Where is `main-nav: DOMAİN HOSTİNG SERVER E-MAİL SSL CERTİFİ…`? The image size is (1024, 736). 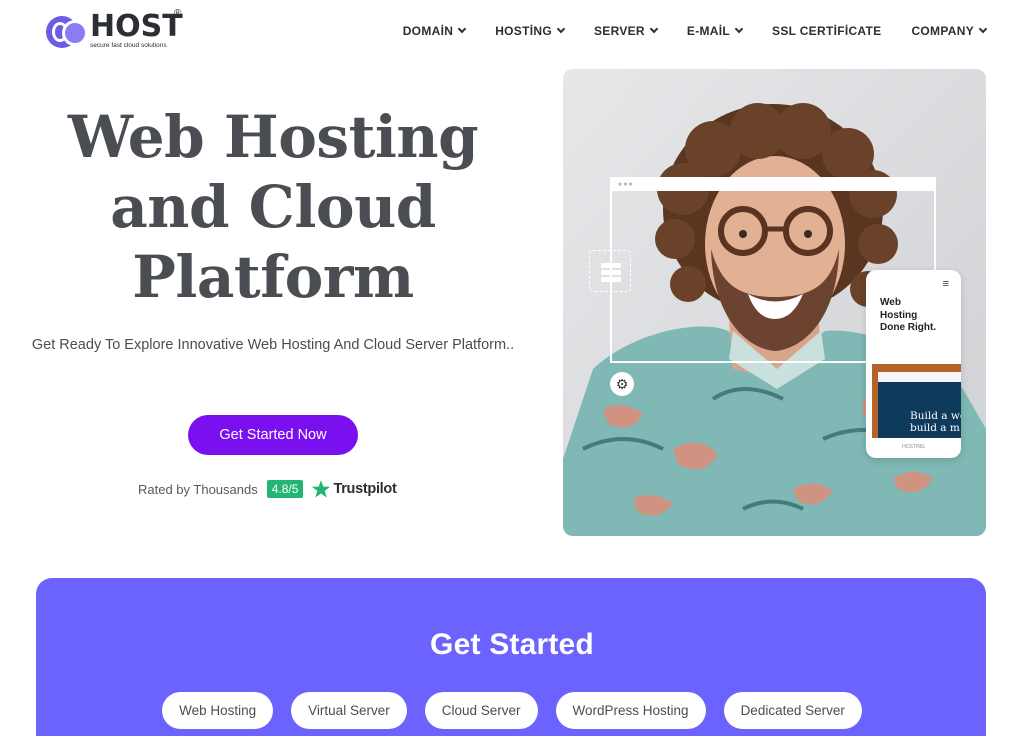 main-nav: DOMAİN HOSTİNG SERVER E-MAİL SSL CERTİFİ… is located at coordinates (680, 31).